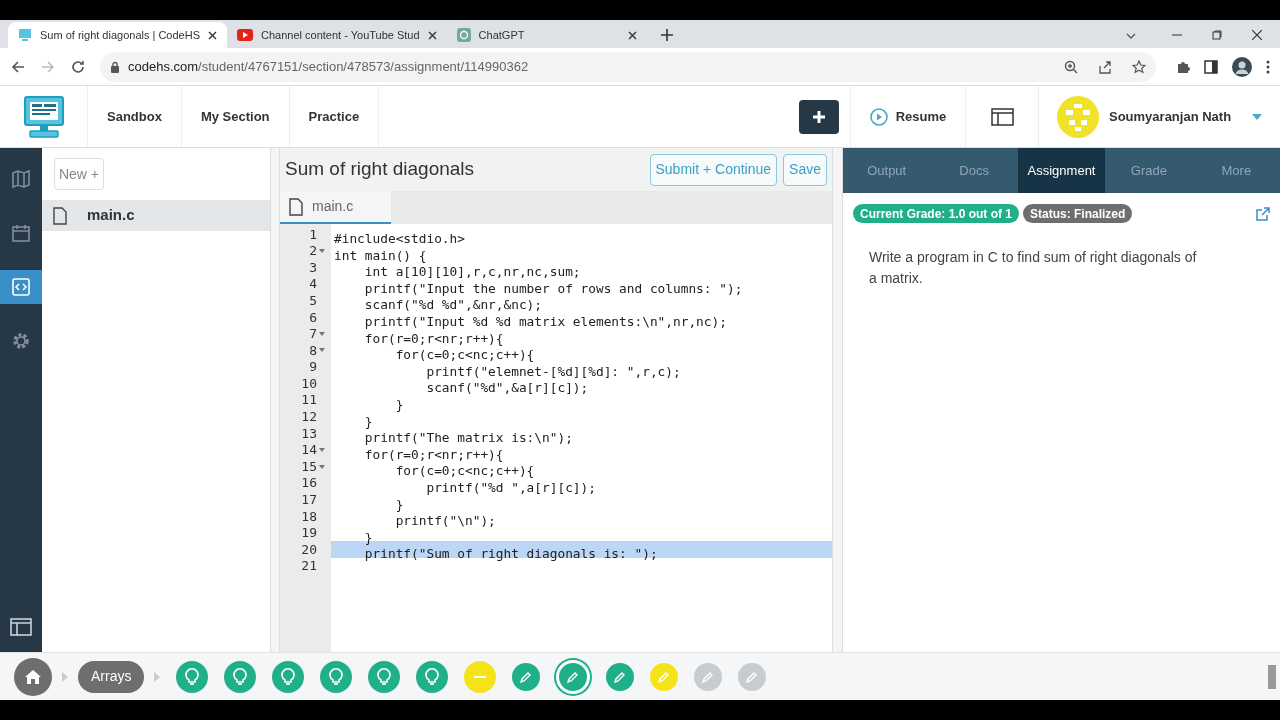 This screenshot has width=1280, height=720. I want to click on tab-search-icon, so click(1131, 36).